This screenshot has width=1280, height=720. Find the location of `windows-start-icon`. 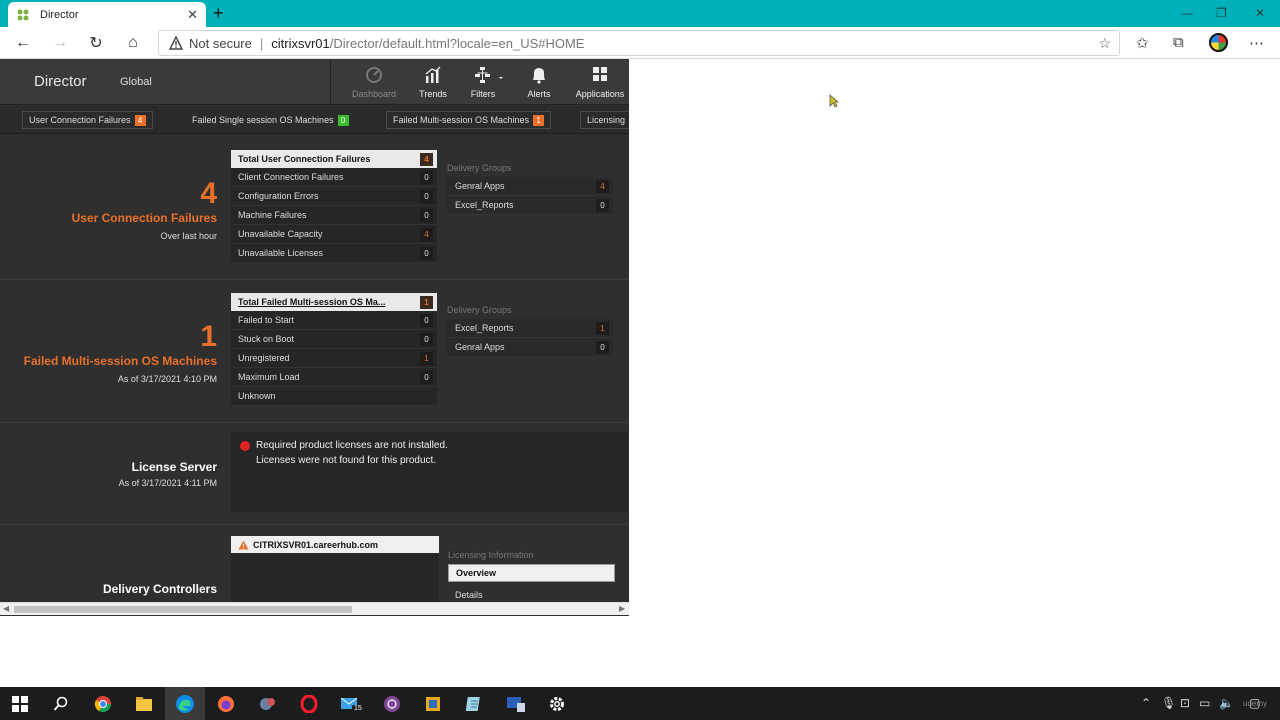

windows-start-icon is located at coordinates (20, 704).